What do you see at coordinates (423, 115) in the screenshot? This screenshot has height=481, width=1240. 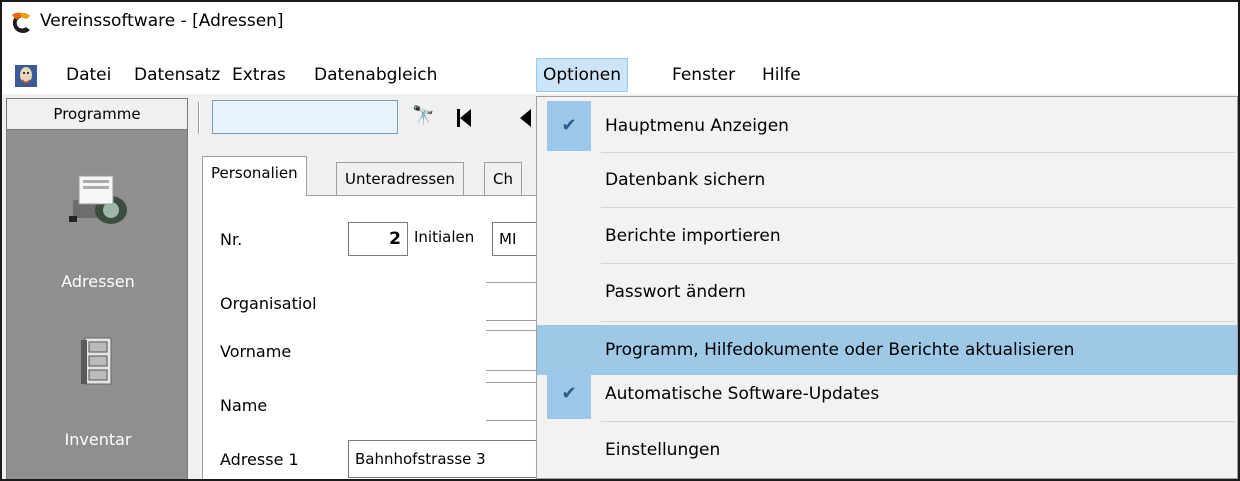 I see `binoculars-icon: 🔭` at bounding box center [423, 115].